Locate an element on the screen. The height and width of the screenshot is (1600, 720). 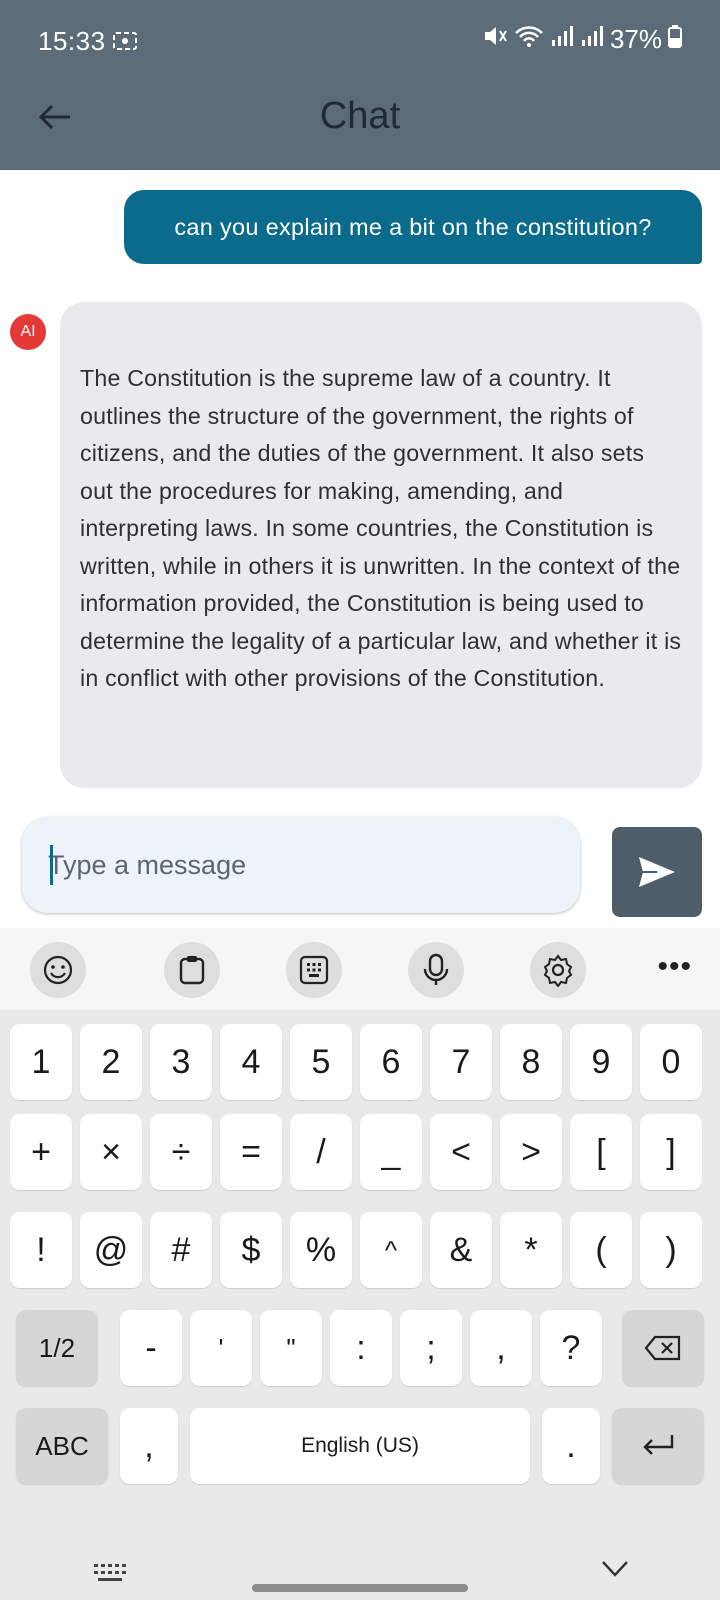
key-7: 7 is located at coordinates (461, 1062).